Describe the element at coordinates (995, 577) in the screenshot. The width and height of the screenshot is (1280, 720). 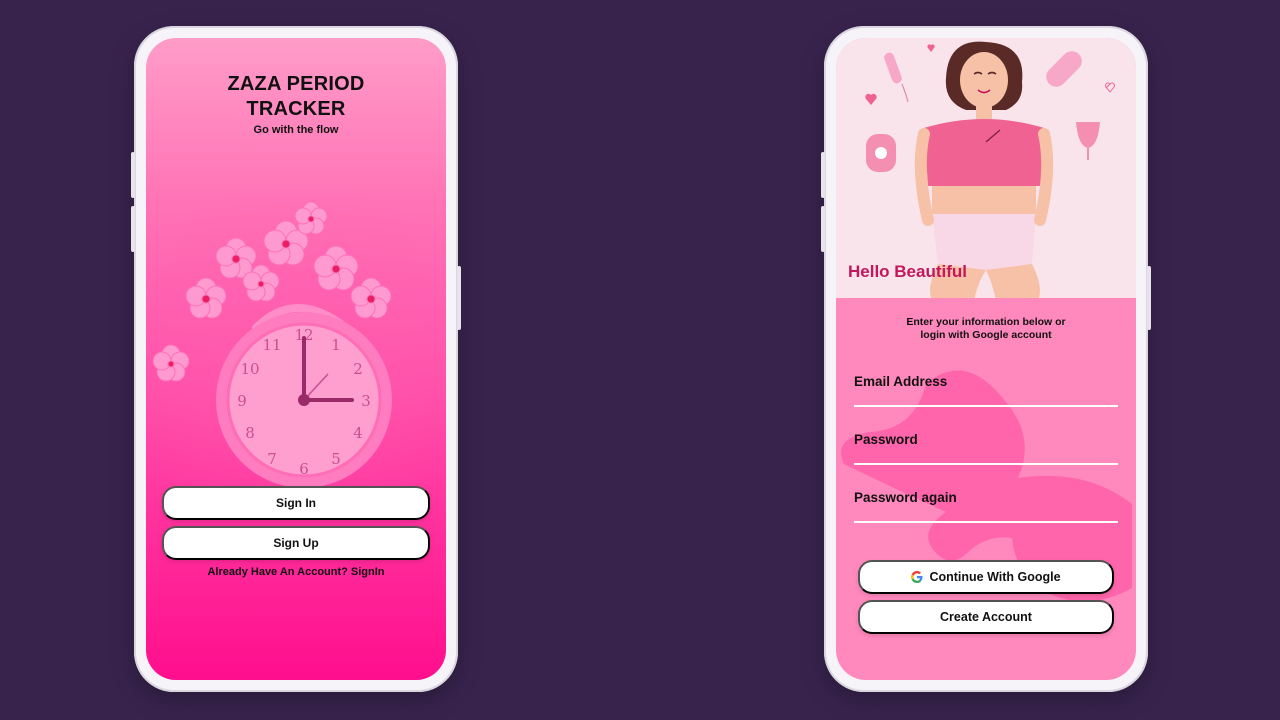
I see `google-button-label: Continue With Google` at that location.